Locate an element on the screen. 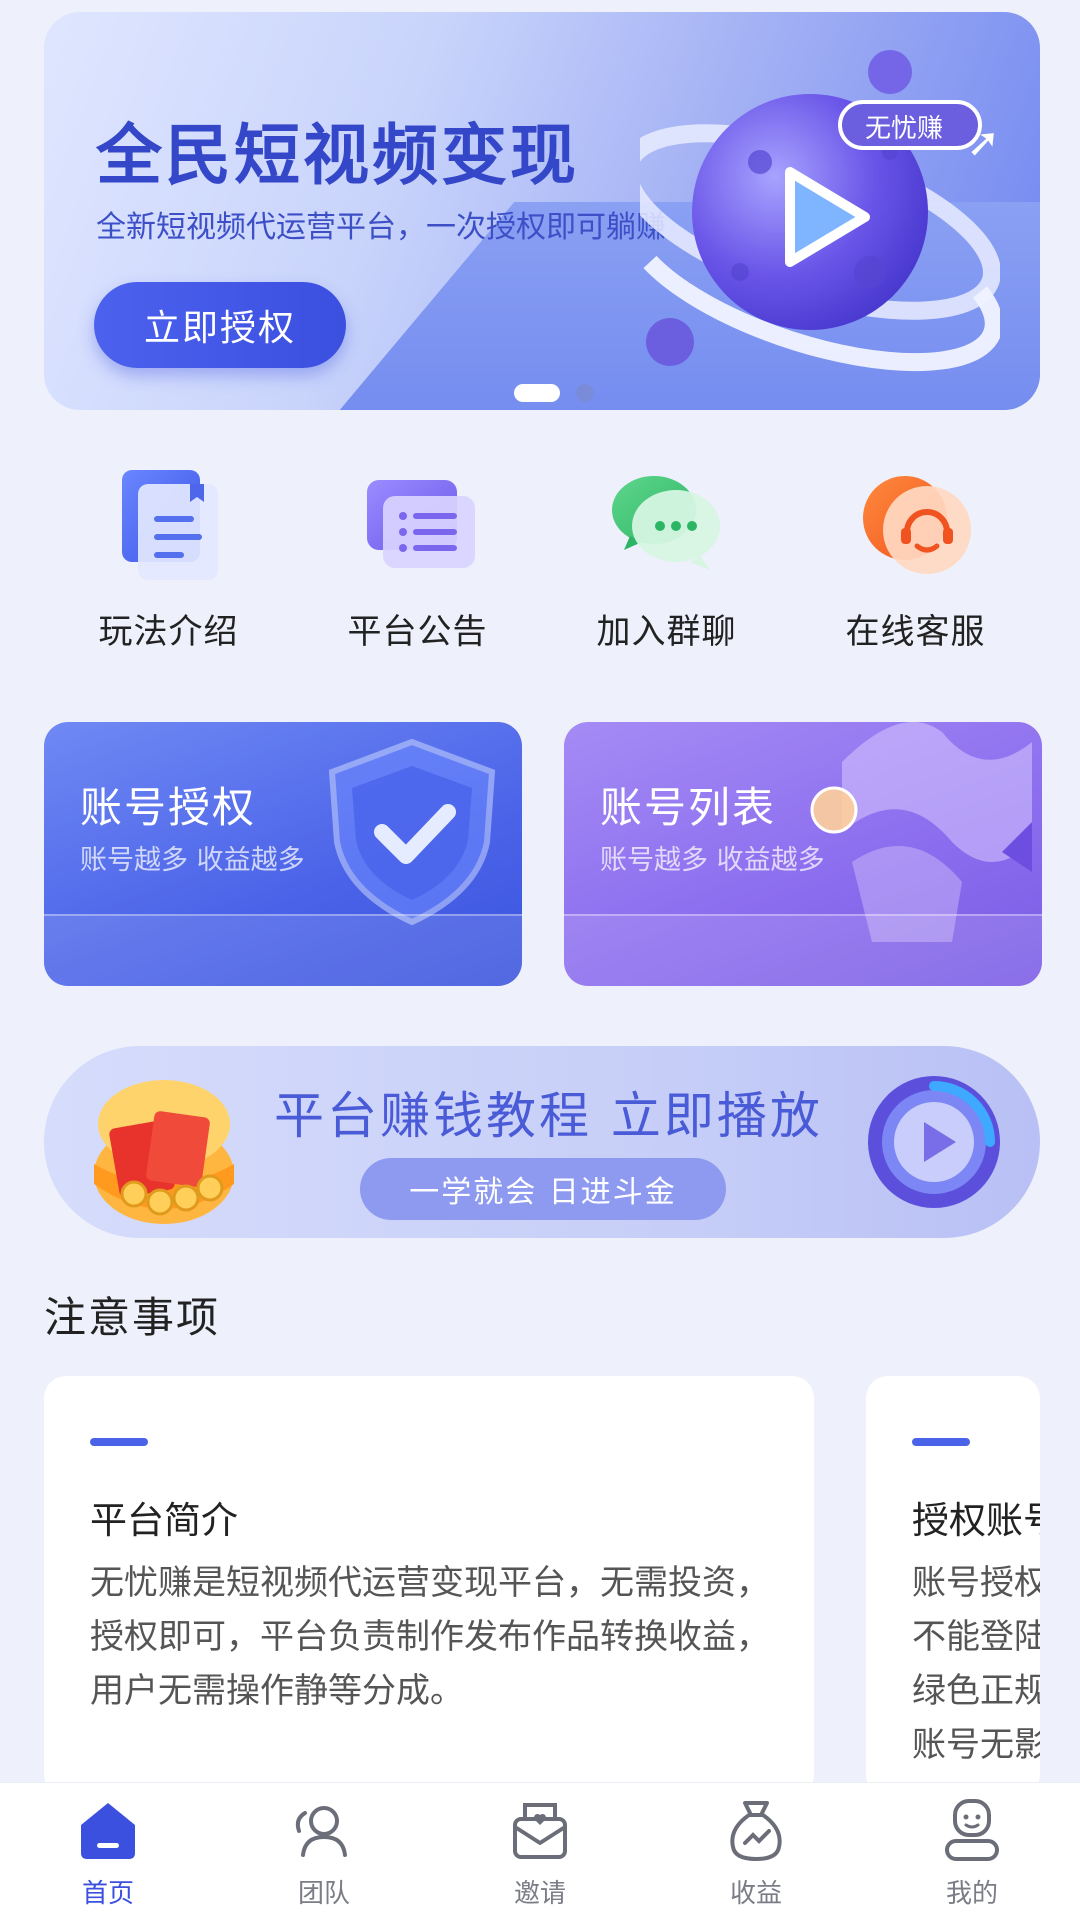 Image resolution: width=1080 pixels, height=1920 pixels. tutorial-banner: 平台赚钱教程 立即播放 一学就会 日进斗金 is located at coordinates (542, 1142).